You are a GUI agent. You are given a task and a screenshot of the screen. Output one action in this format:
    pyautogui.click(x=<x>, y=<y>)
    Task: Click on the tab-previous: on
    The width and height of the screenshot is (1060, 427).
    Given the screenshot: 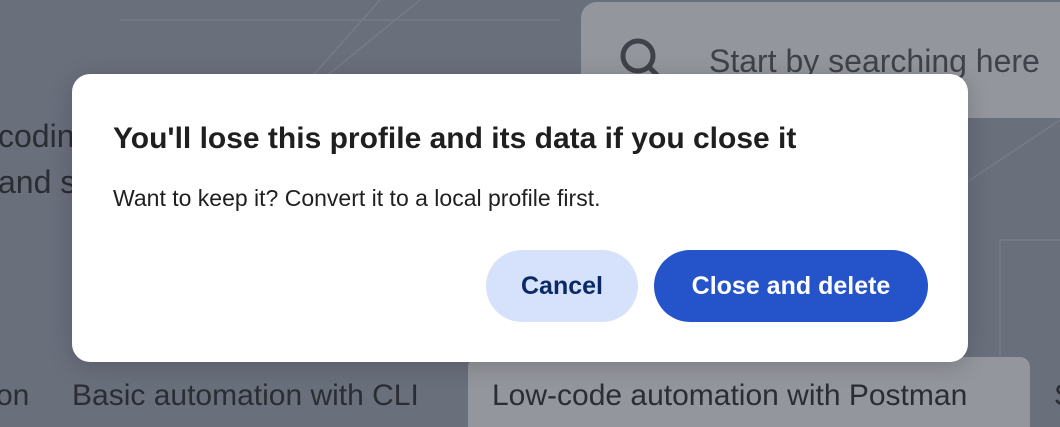 What is the action you would take?
    pyautogui.click(x=14, y=396)
    